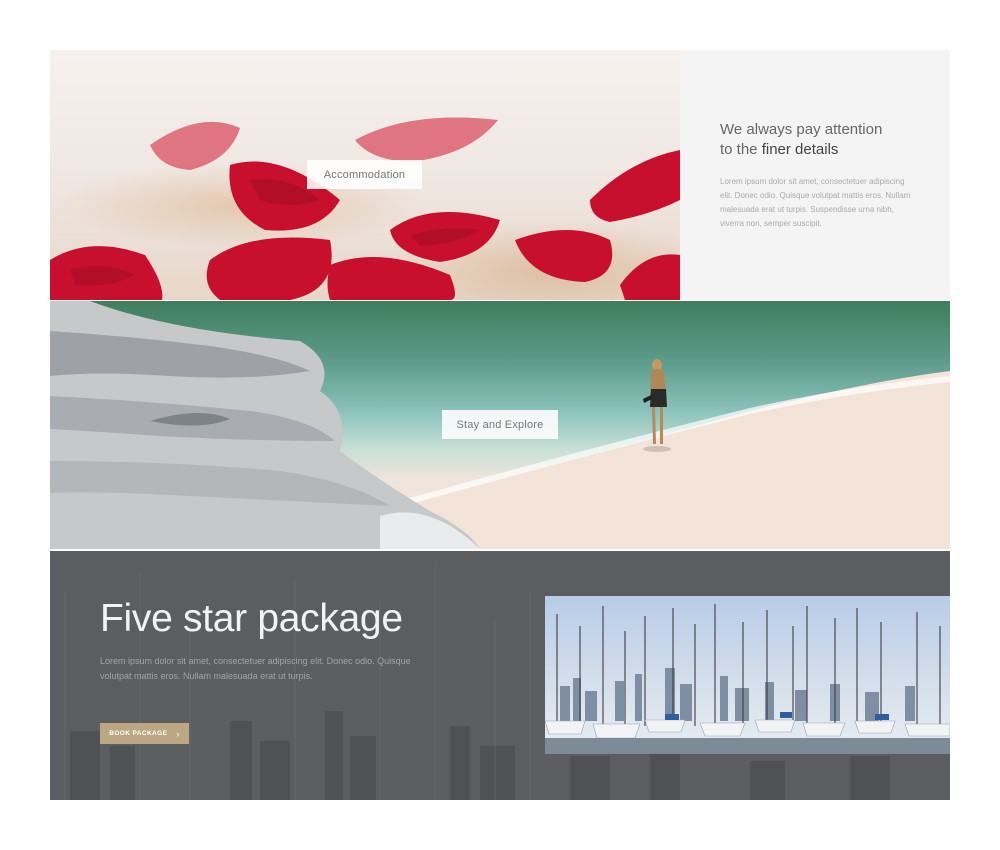 The image size is (1000, 850). What do you see at coordinates (800, 149) in the screenshot?
I see `details-heading-strong: finer details` at bounding box center [800, 149].